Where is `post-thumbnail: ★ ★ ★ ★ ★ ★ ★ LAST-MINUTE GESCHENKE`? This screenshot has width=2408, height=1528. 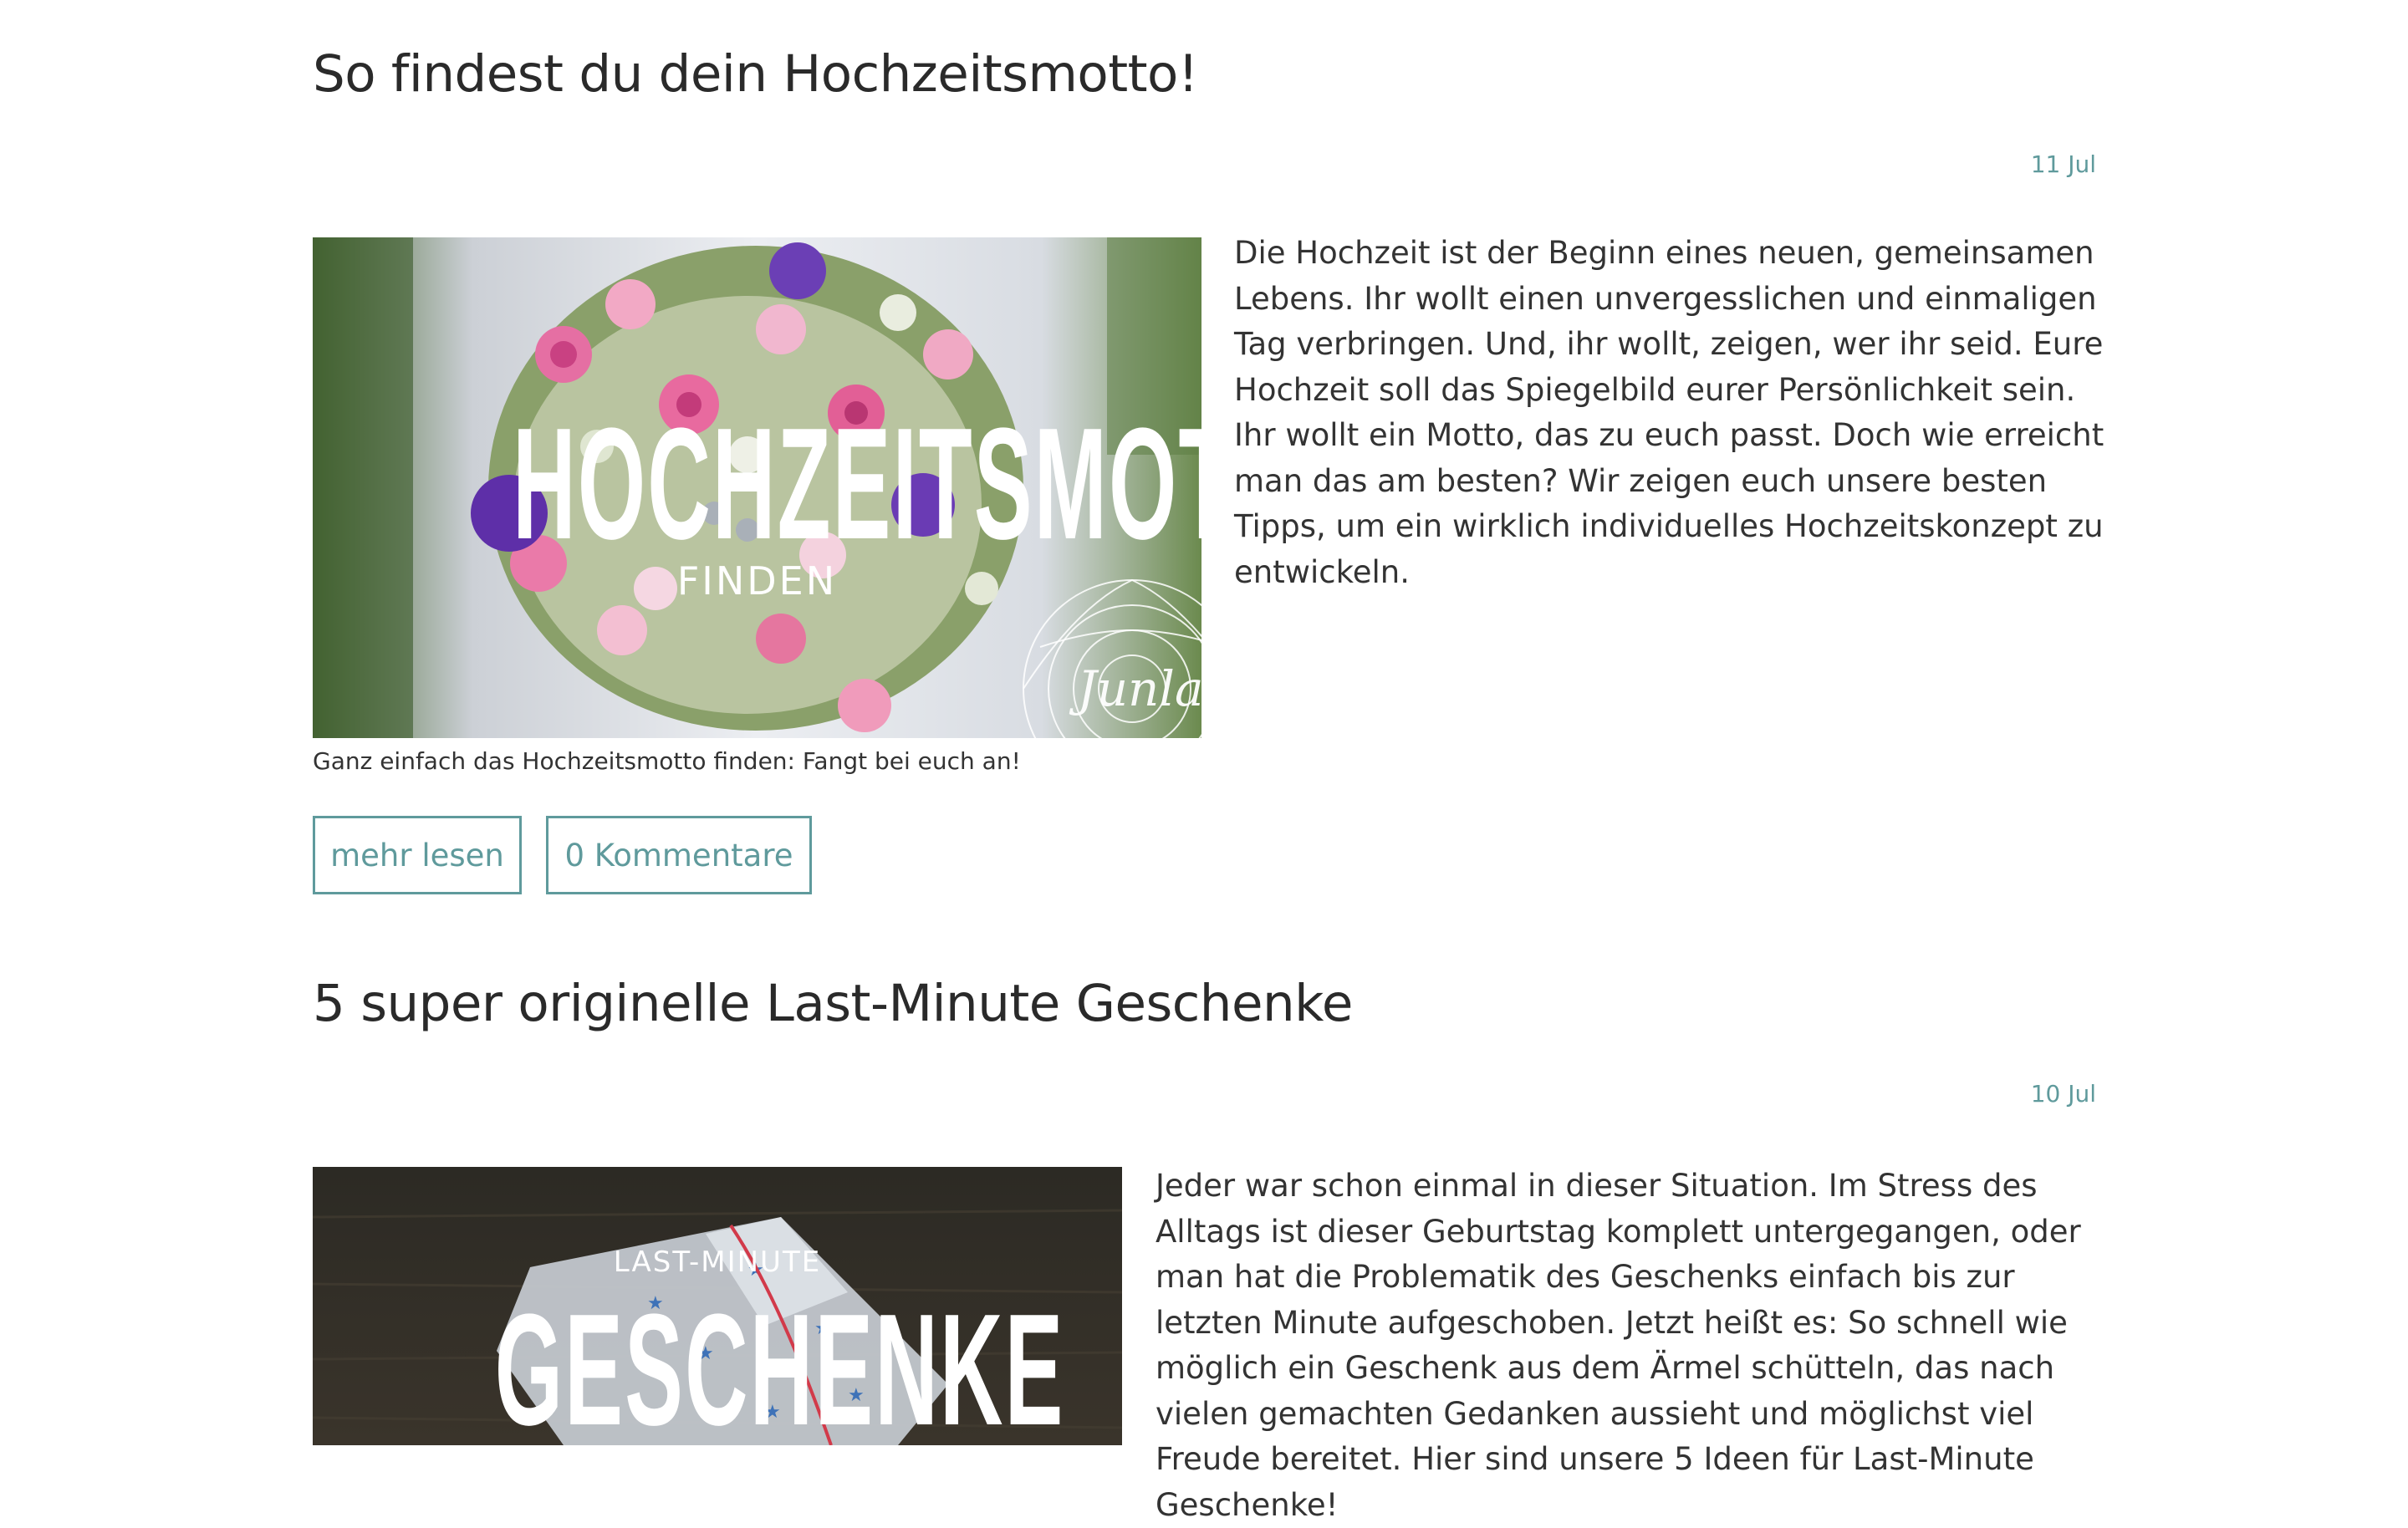
post-thumbnail: ★ ★ ★ ★ ★ ★ ★ LAST-MINUTE GESCHENKE is located at coordinates (718, 1306).